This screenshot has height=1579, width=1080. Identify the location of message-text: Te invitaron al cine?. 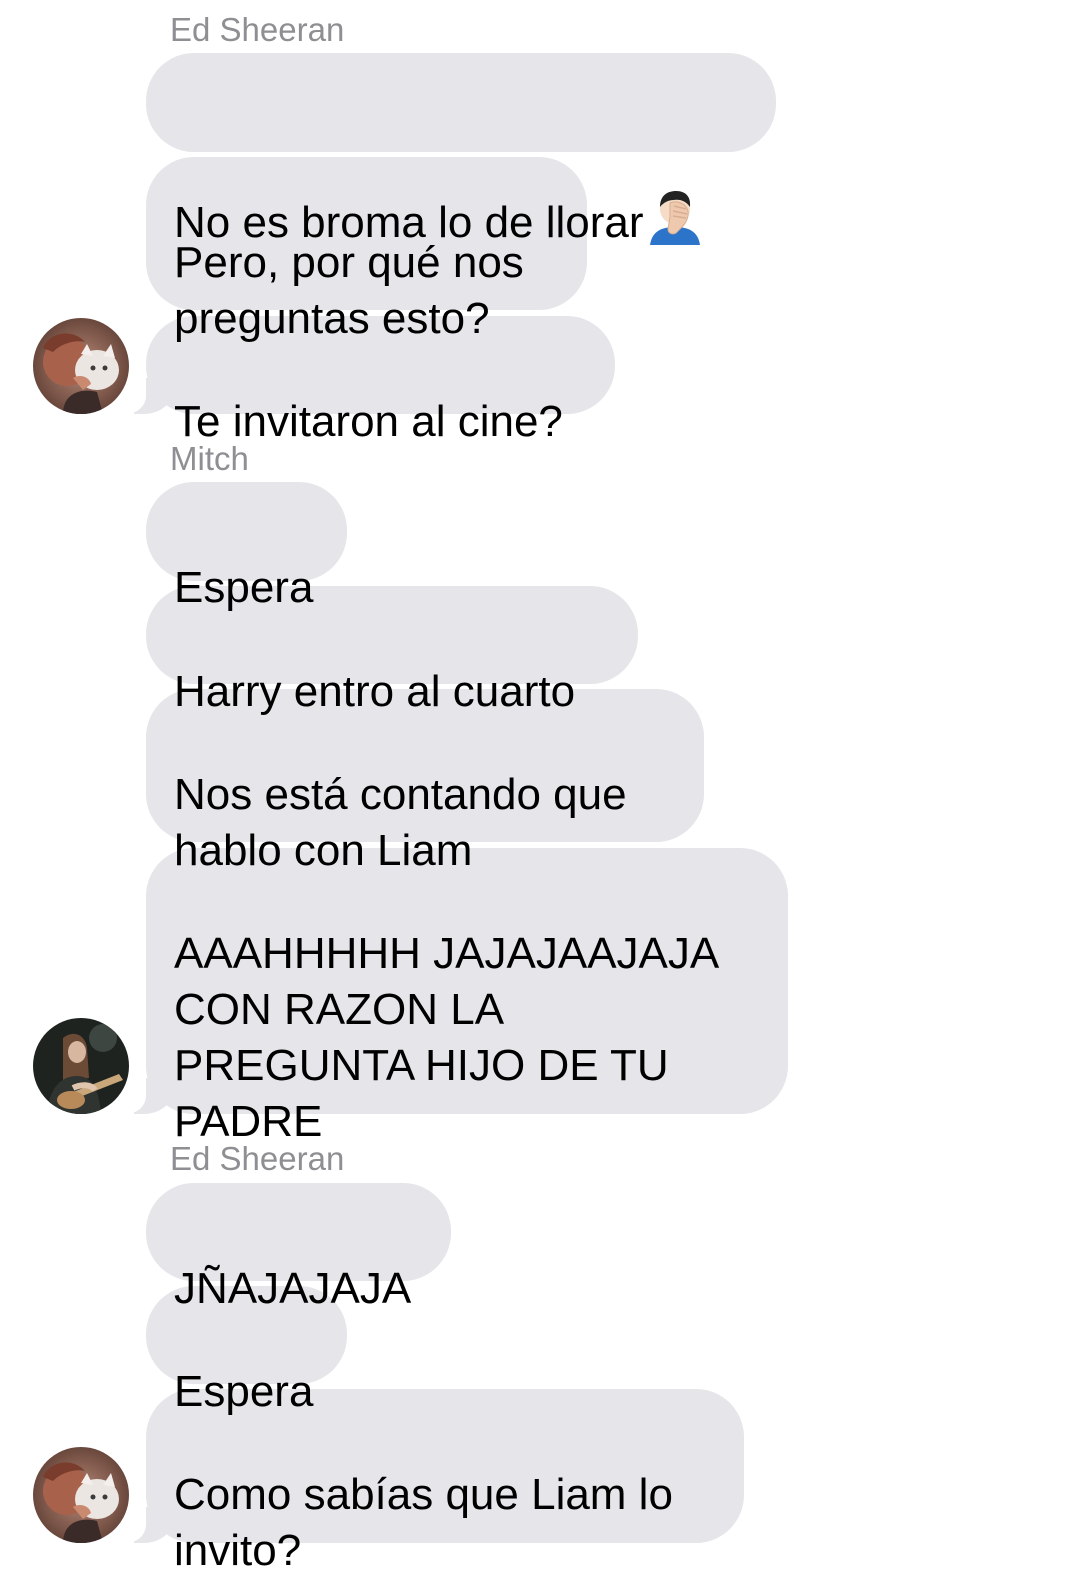
(368, 421).